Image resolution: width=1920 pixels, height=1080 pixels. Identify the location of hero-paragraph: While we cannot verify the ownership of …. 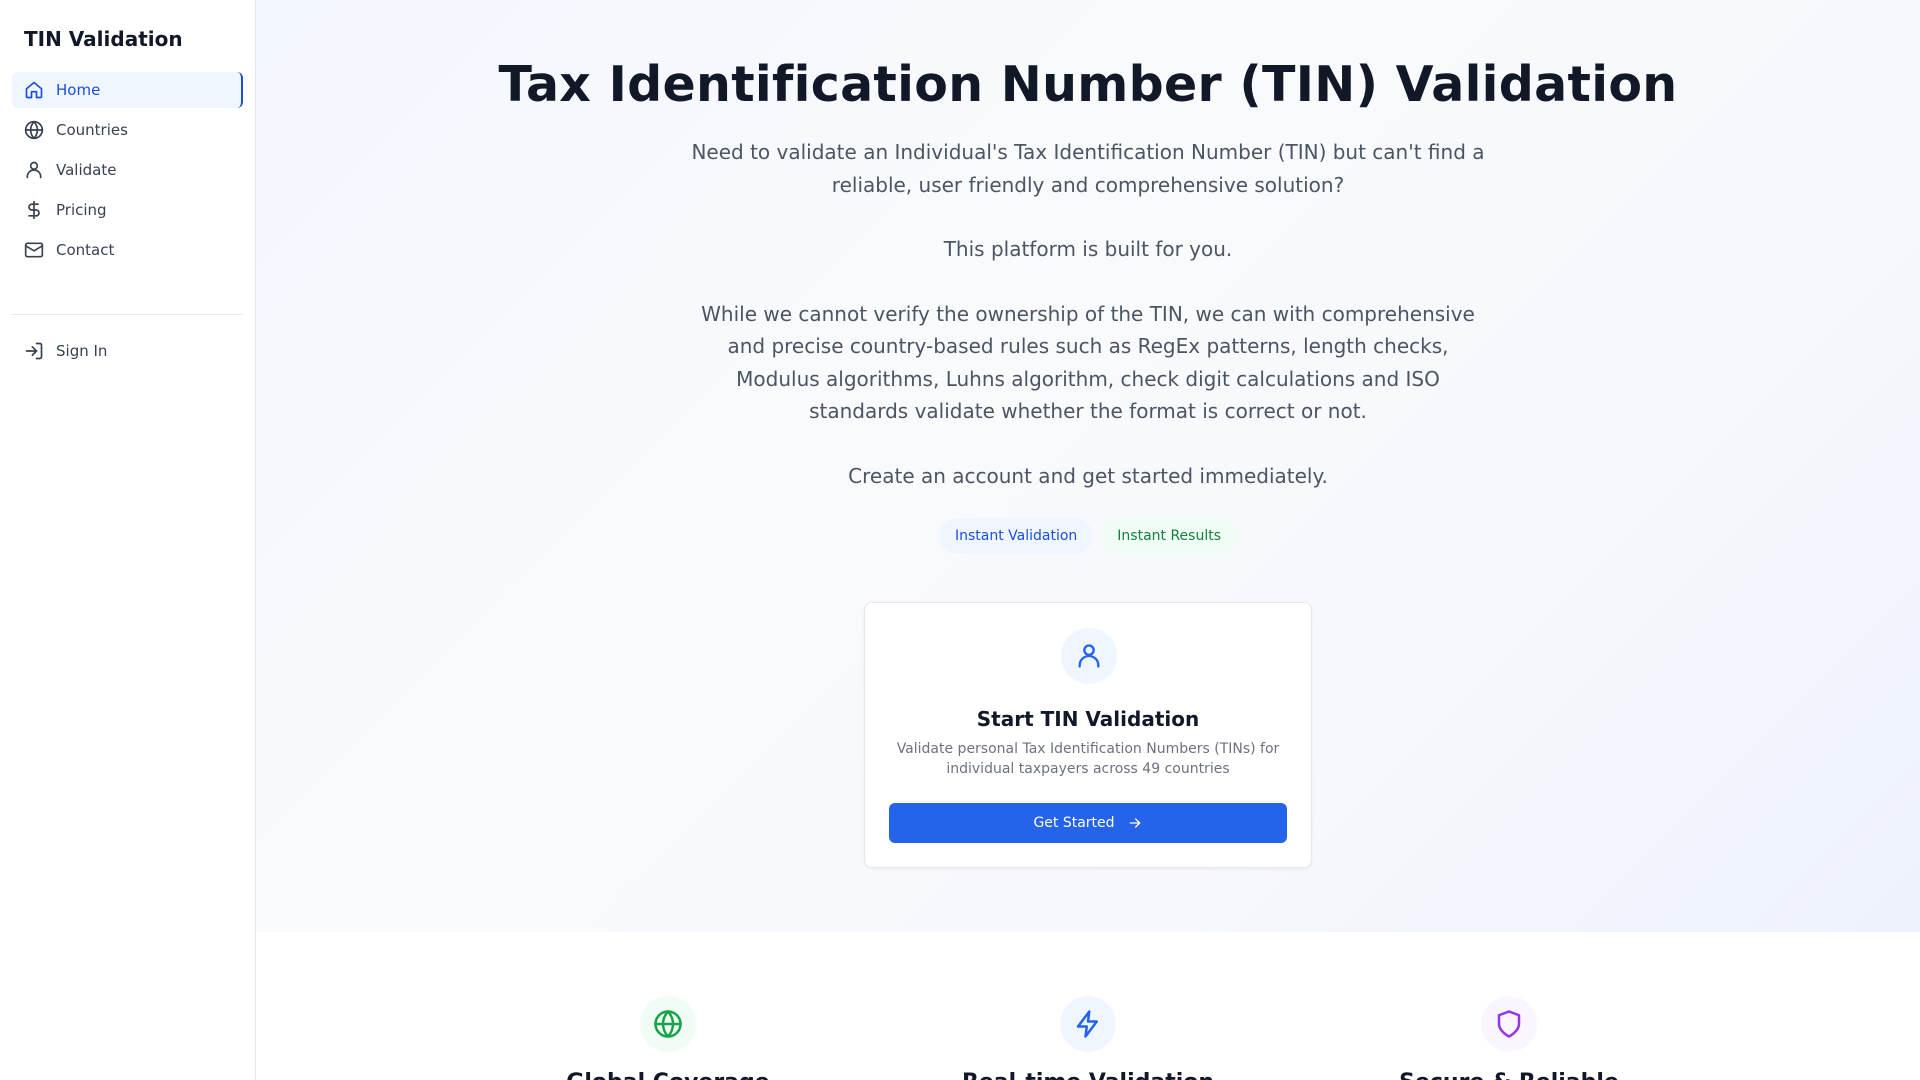
(1088, 362).